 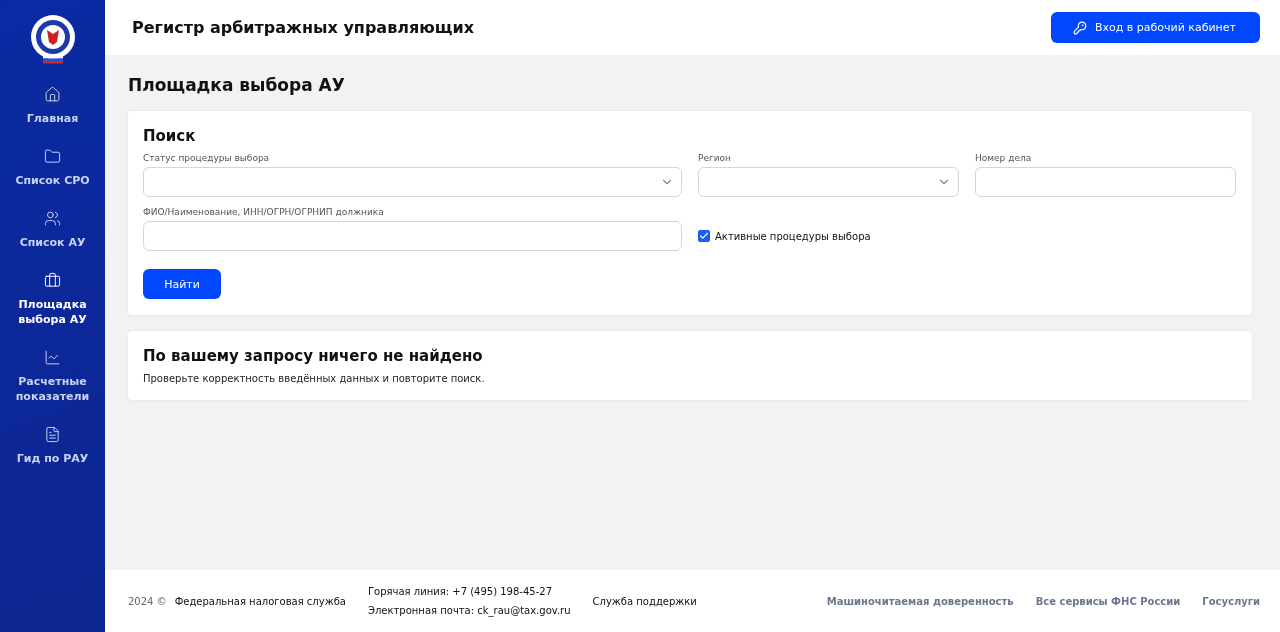 What do you see at coordinates (715, 158) in the screenshot?
I see `field-label: Регион` at bounding box center [715, 158].